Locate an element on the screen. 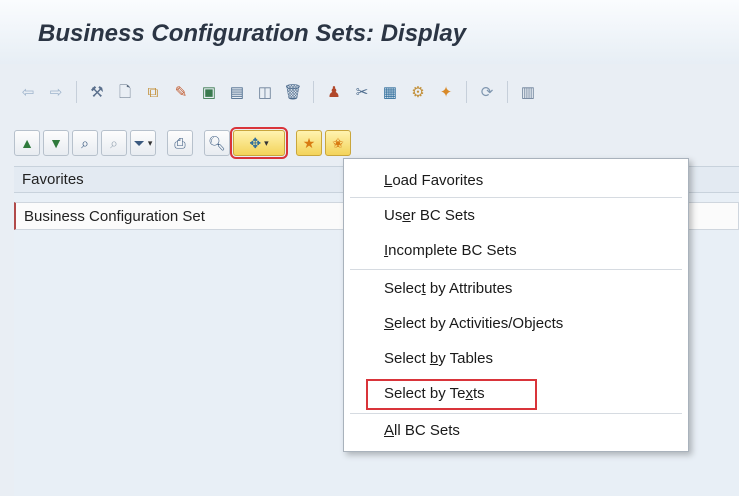 The width and height of the screenshot is (739, 496). filter-icon: ⏷ is located at coordinates (139, 142).